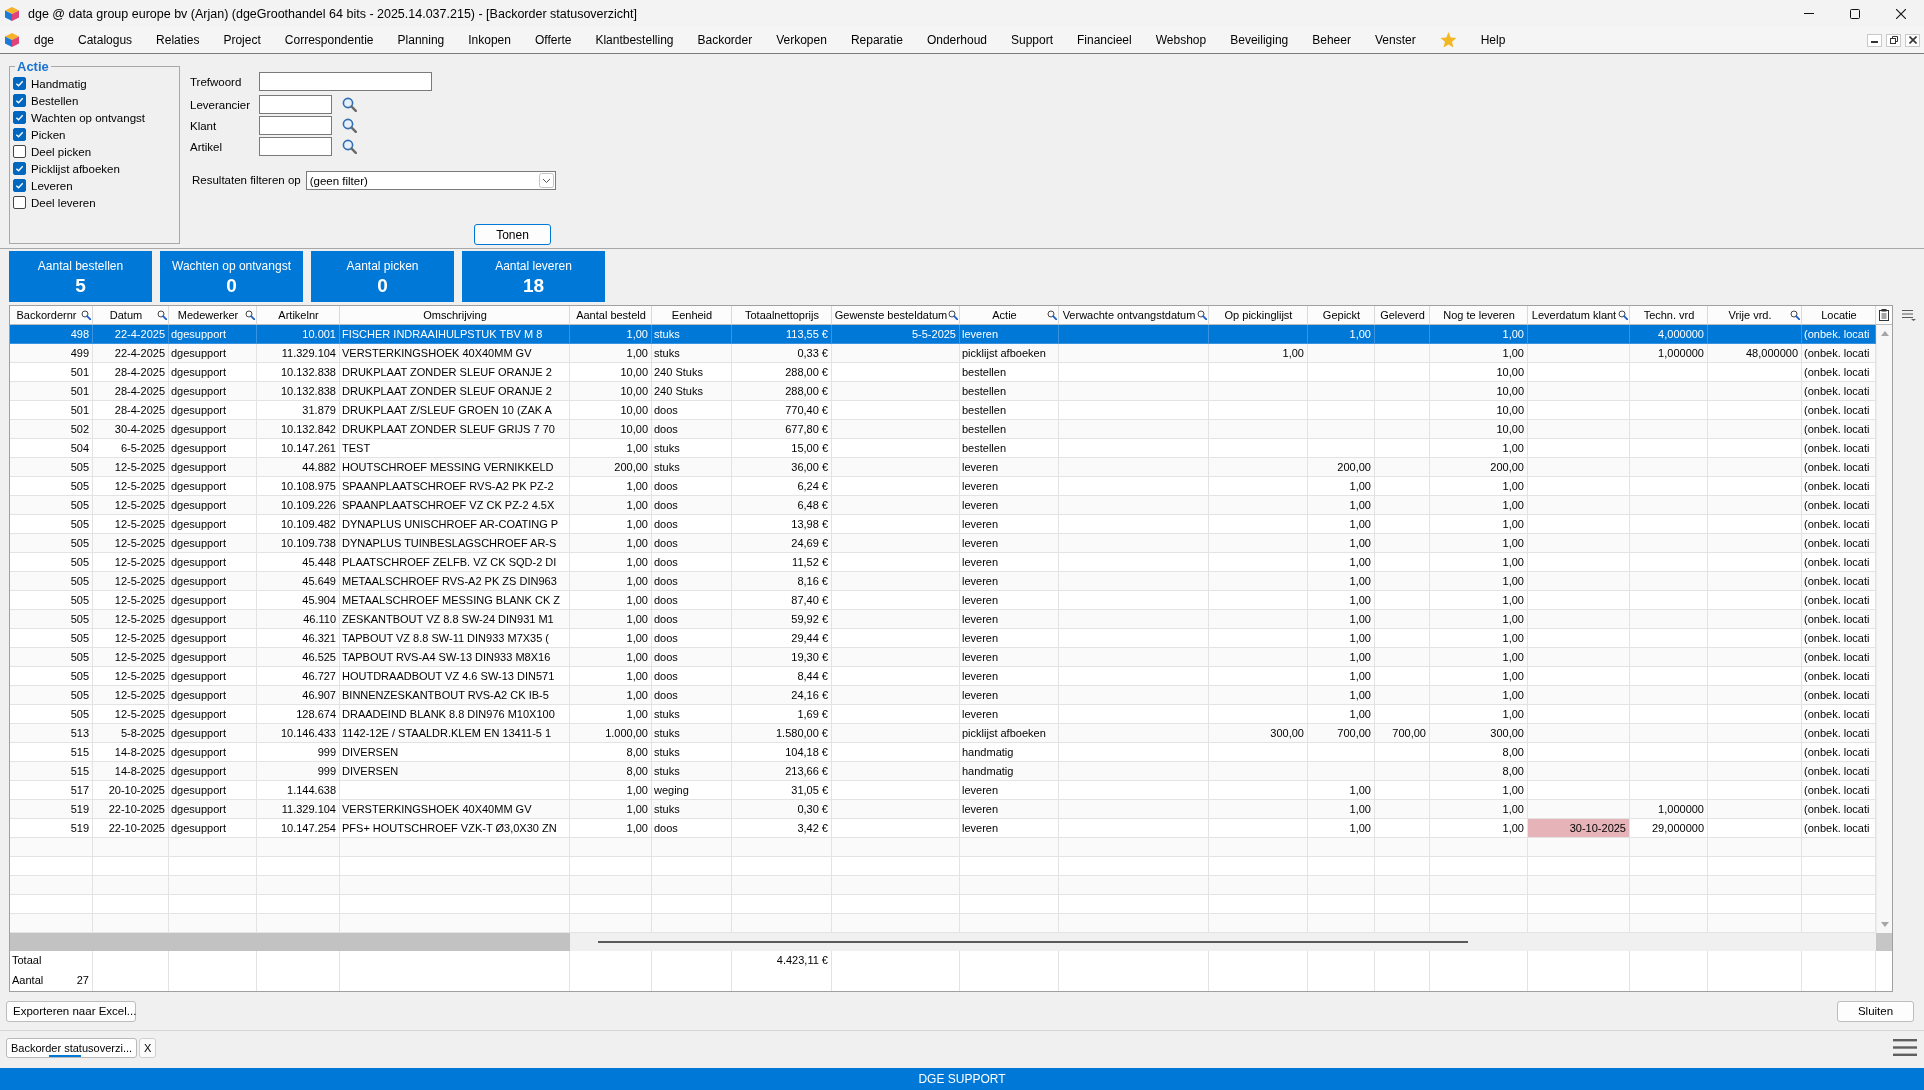  Describe the element at coordinates (943, 809) in the screenshot. I see `table-row: 519 22-10-2025 dgesupport 11.329.104 VERSTERKINGSHOEK 40X40MM GV 1,00 stuks 0,30 € leveren 1,00 1,00 1,000000 (onbek. locati` at that location.